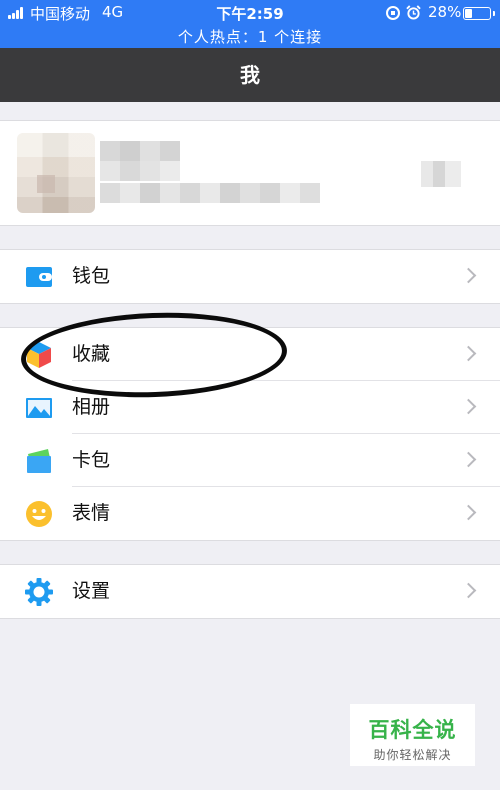 The height and width of the screenshot is (790, 500). I want to click on menu-label-favorites: 收藏, so click(91, 354).